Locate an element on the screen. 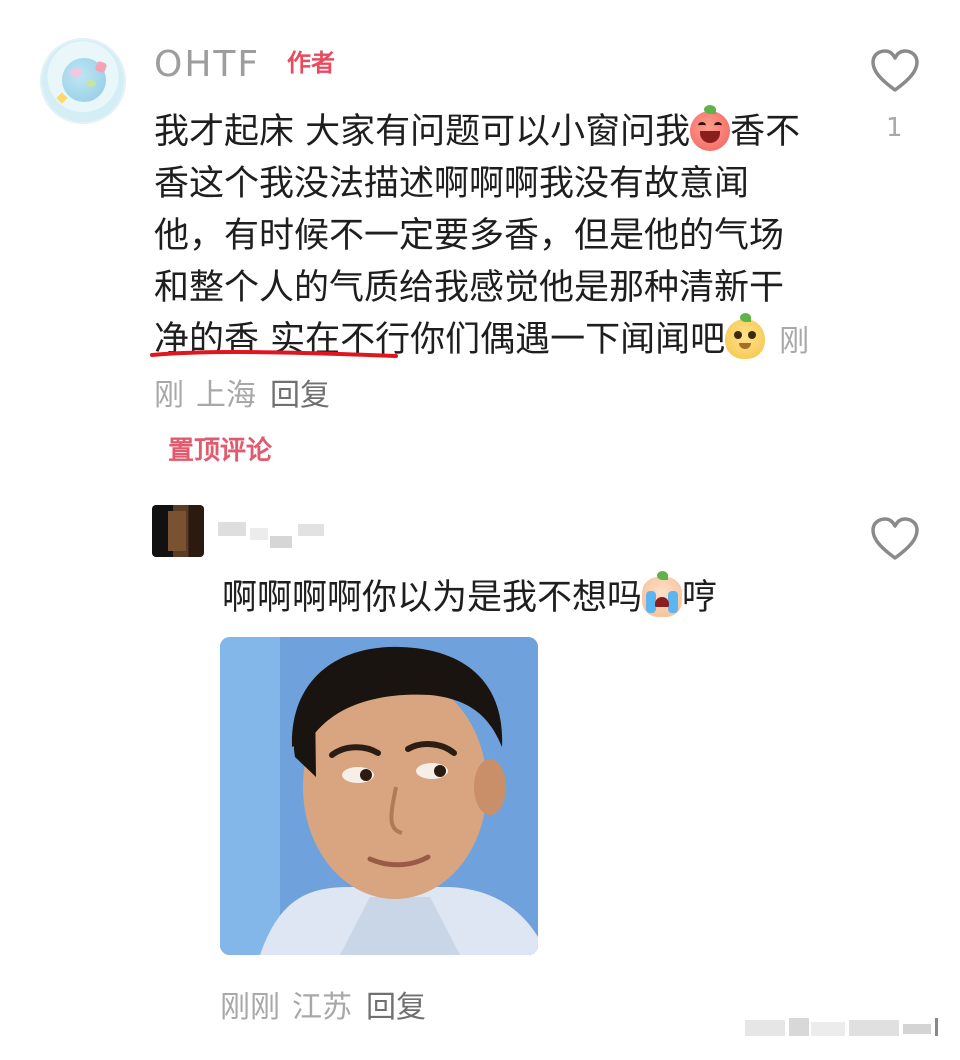 This screenshot has width=960, height=1060. comment-text: 啊啊啊啊你以为是我不想吗哼 is located at coordinates (470, 597).